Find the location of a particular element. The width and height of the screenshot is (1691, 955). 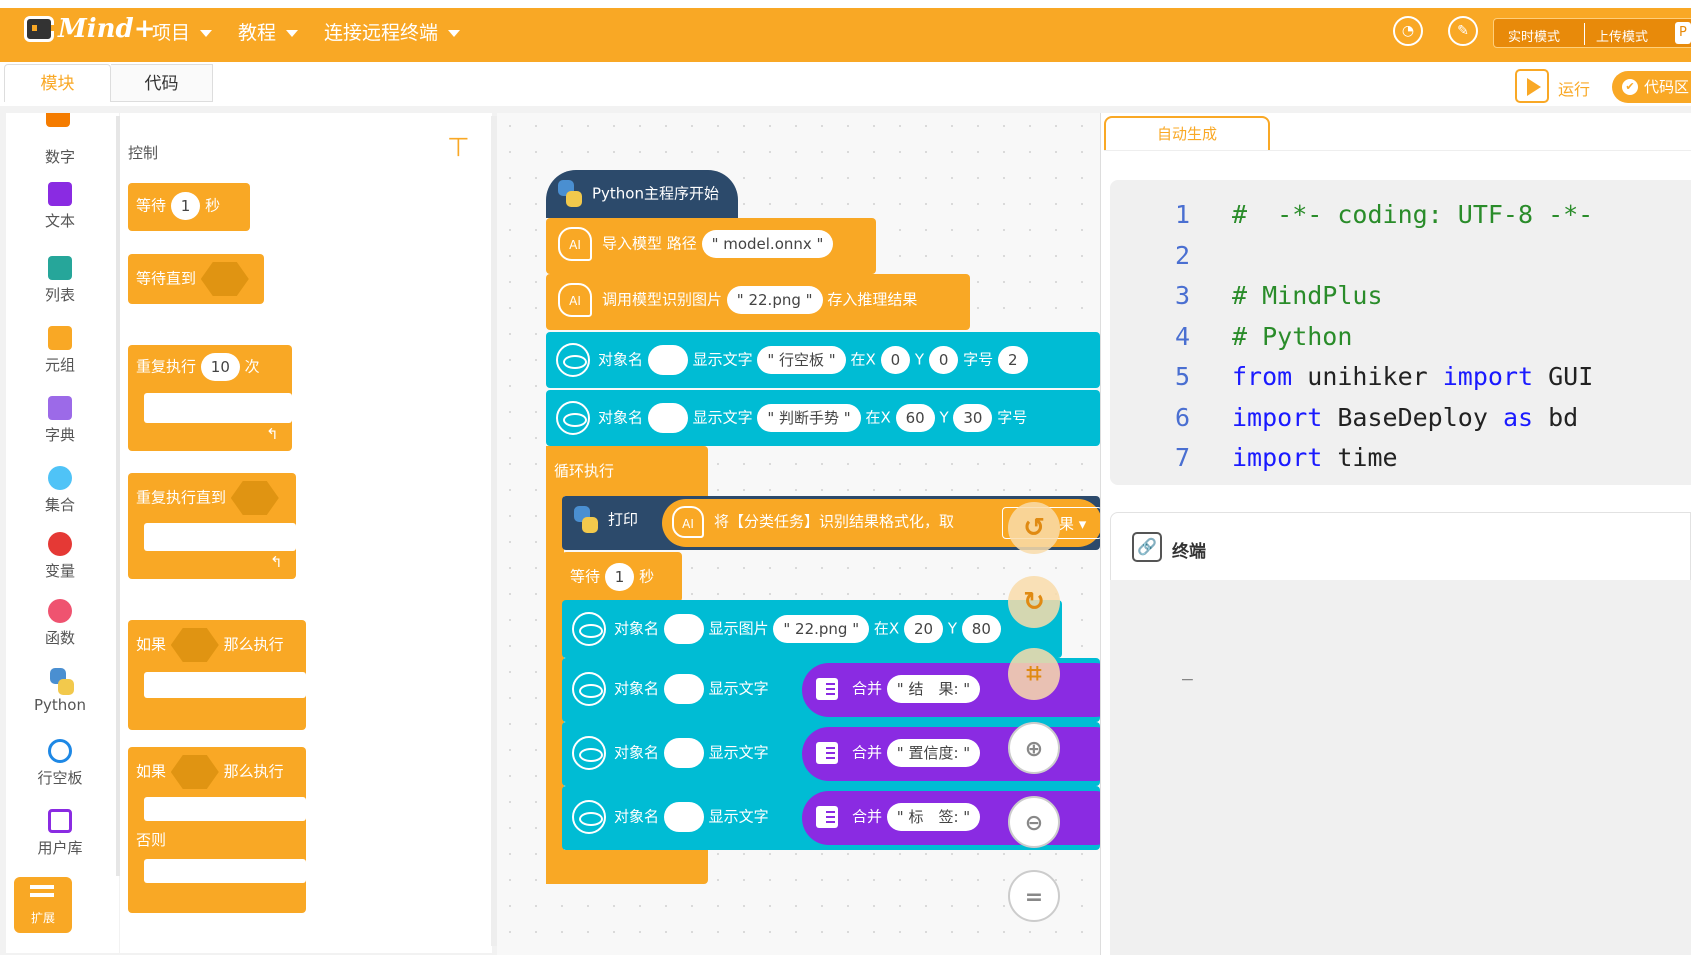

terminal-output is located at coordinates (1400, 767).